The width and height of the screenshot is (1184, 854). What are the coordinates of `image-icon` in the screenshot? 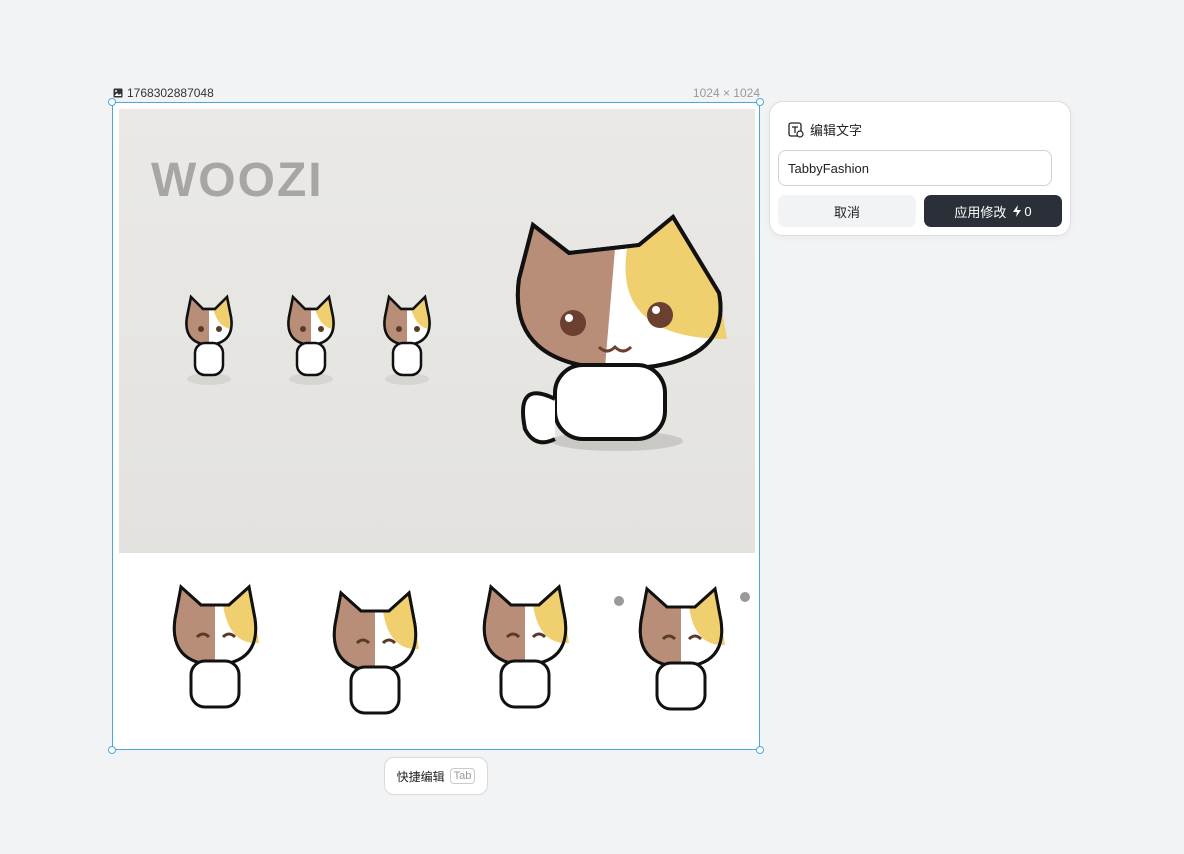 It's located at (118, 93).